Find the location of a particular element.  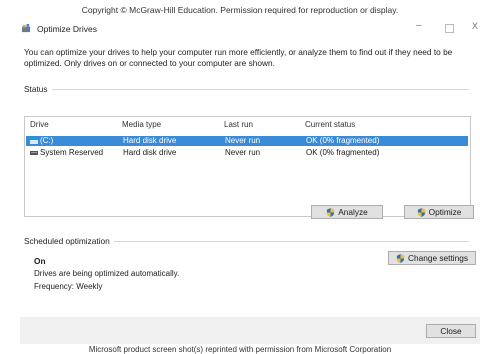

table-header: Drive Media type Last run Current status is located at coordinates (247, 124).